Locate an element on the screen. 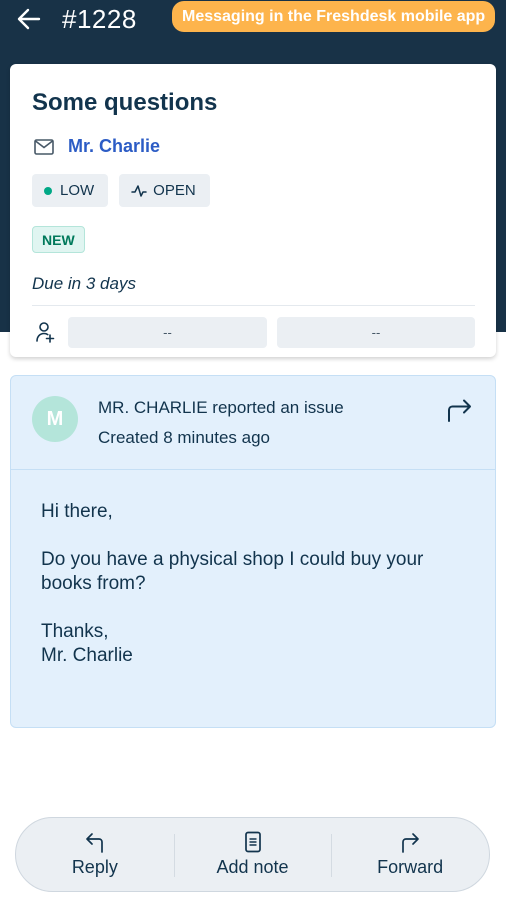  note-icon is located at coordinates (253, 842).